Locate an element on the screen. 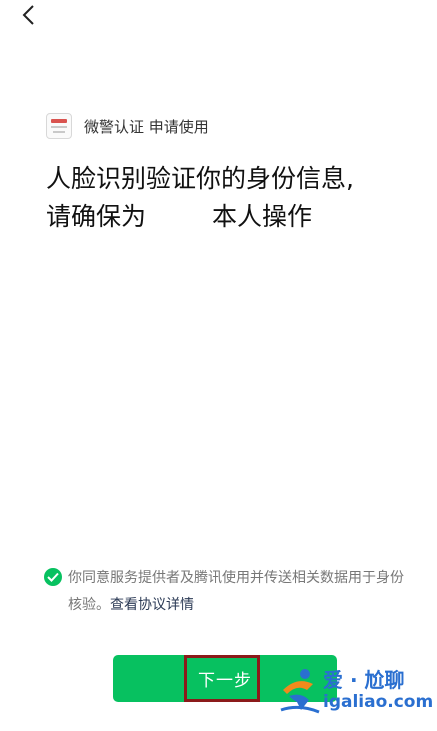 This screenshot has height=731, width=437. requester-text: 微警认证 申请使用 is located at coordinates (146, 126).